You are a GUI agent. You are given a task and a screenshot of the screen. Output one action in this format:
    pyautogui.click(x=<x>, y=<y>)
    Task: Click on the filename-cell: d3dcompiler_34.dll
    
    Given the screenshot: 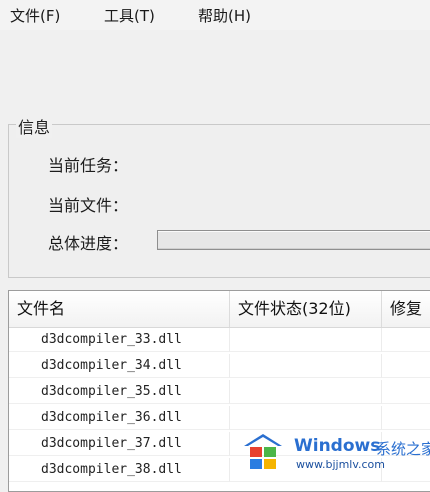 What is the action you would take?
    pyautogui.click(x=119, y=366)
    